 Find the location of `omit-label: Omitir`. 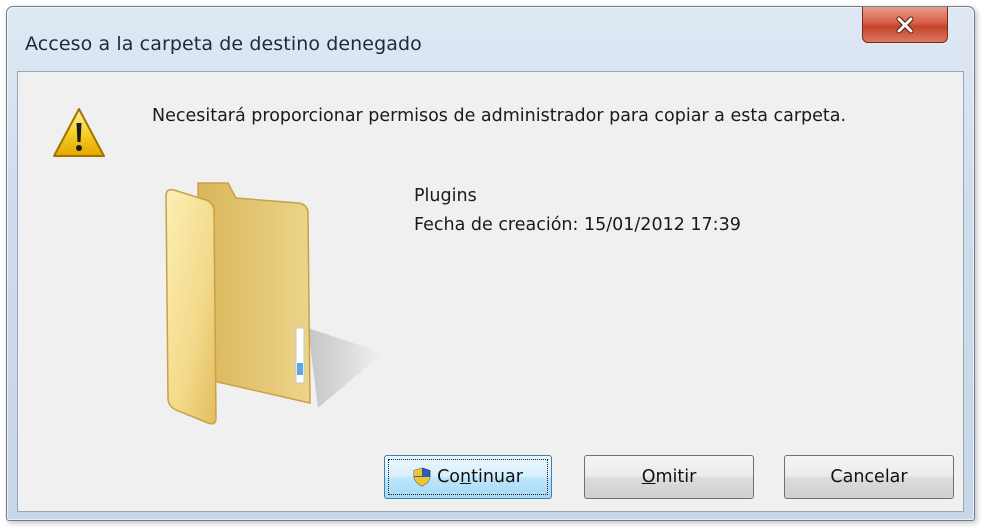

omit-label: Omitir is located at coordinates (669, 477).